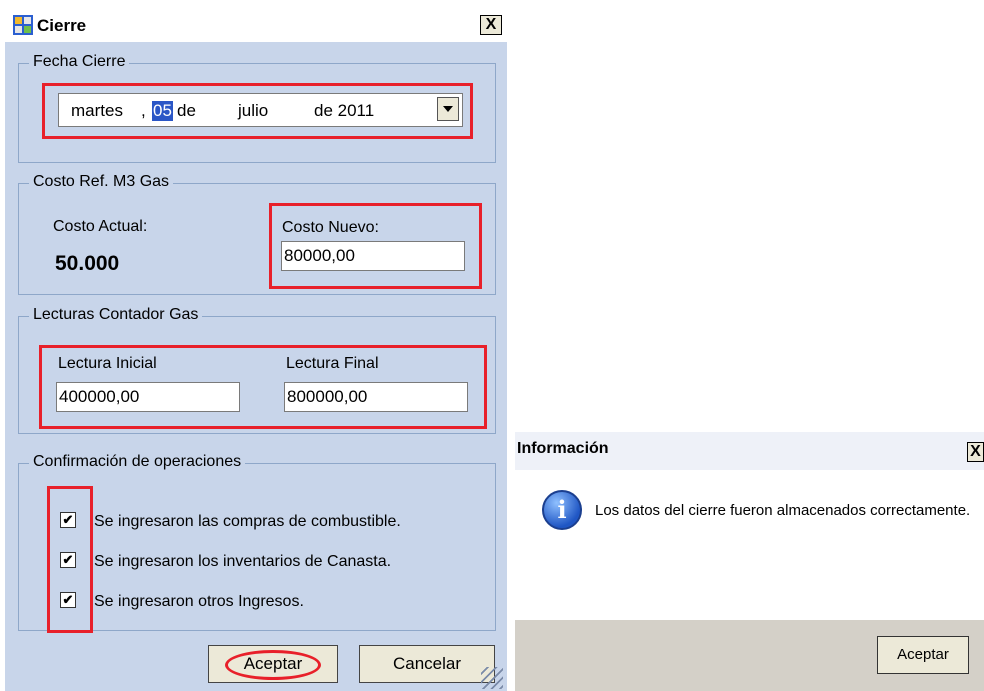 The height and width of the screenshot is (691, 984). Describe the element at coordinates (68, 600) in the screenshot. I see `checkbox-otros-ingresos: ✔` at that location.